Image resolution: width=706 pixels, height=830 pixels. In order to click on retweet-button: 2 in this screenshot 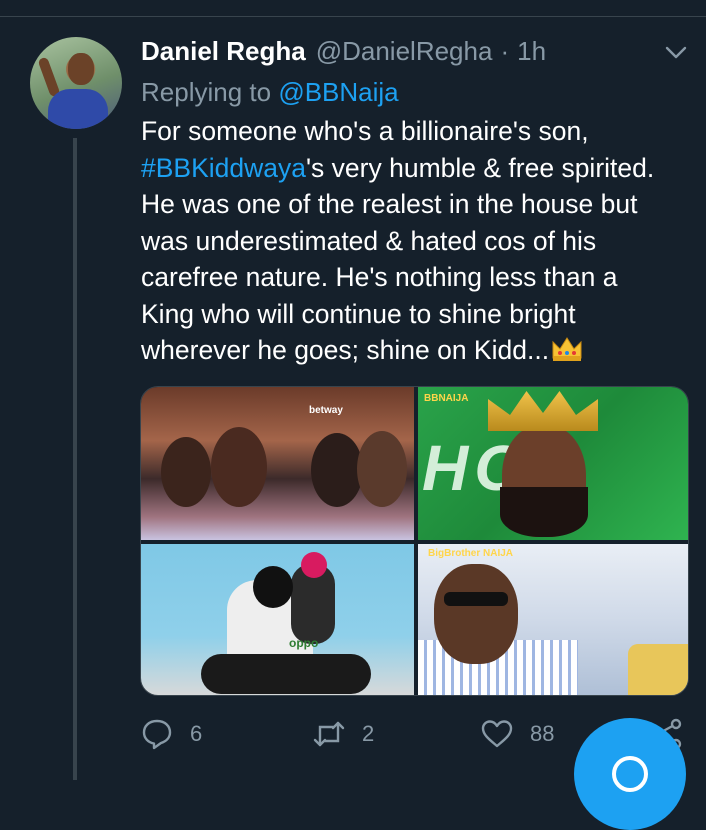, I will do `click(343, 734)`.